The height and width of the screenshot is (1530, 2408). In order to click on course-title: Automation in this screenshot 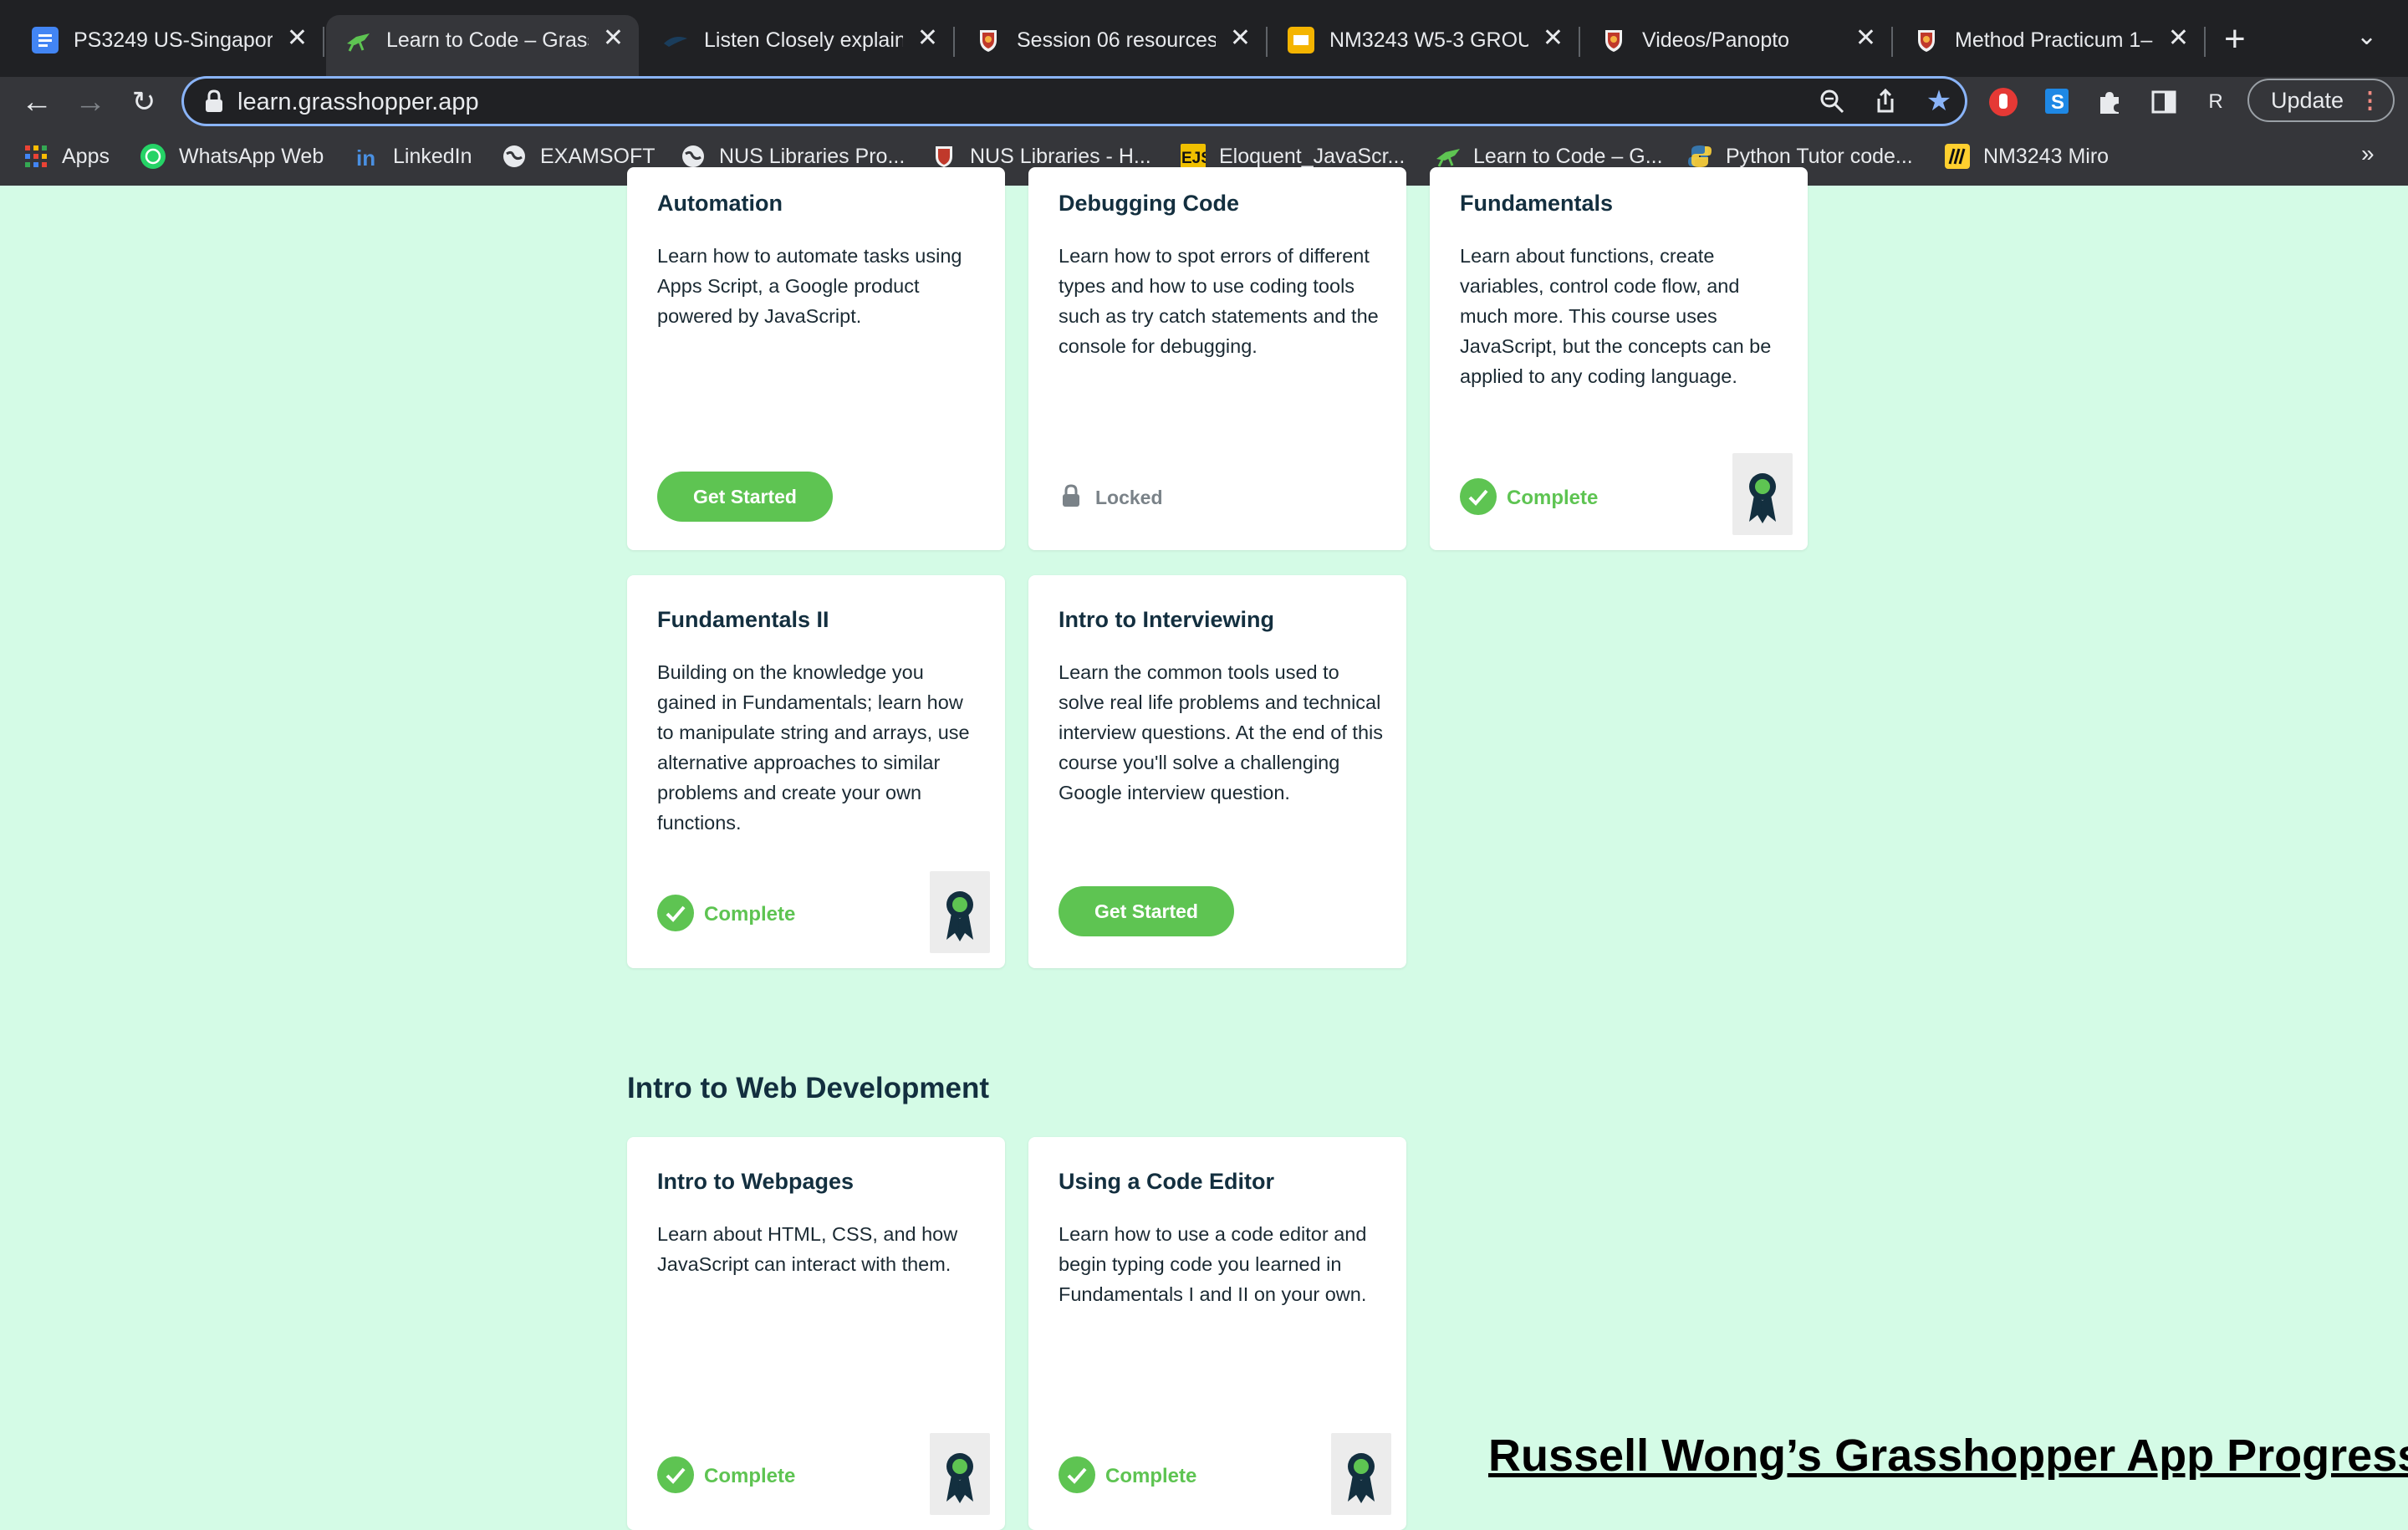, I will do `click(720, 203)`.